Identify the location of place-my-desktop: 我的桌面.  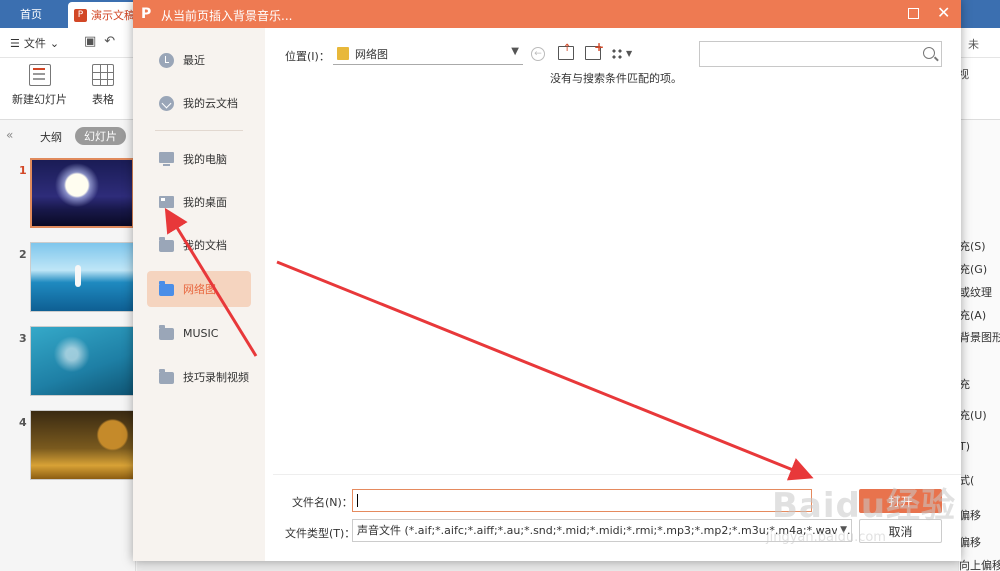
(199, 202).